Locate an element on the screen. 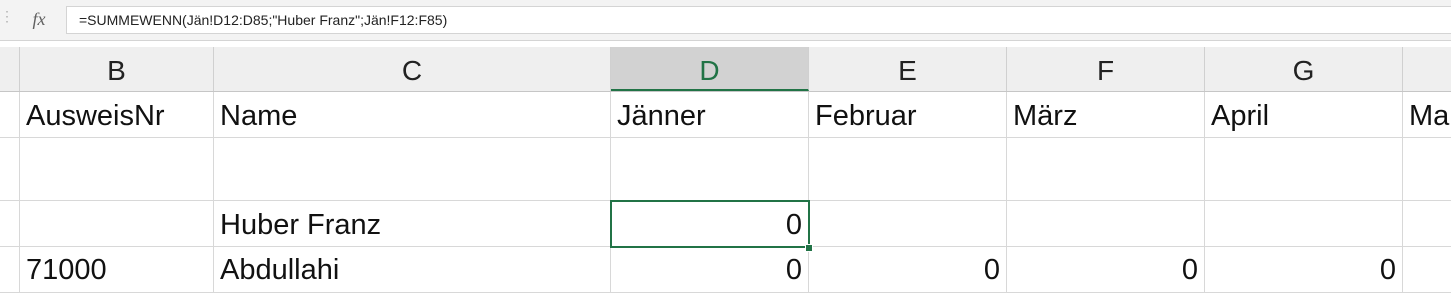  cell-month-header: Februar is located at coordinates (908, 115).